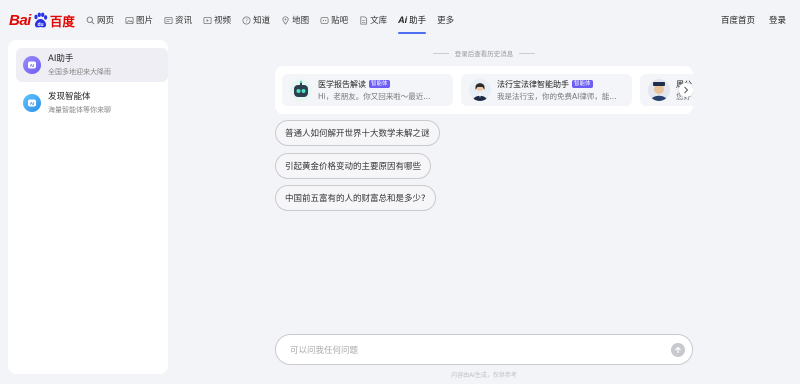 This screenshot has height=384, width=800. I want to click on logo-chinese: 百度, so click(62, 21).